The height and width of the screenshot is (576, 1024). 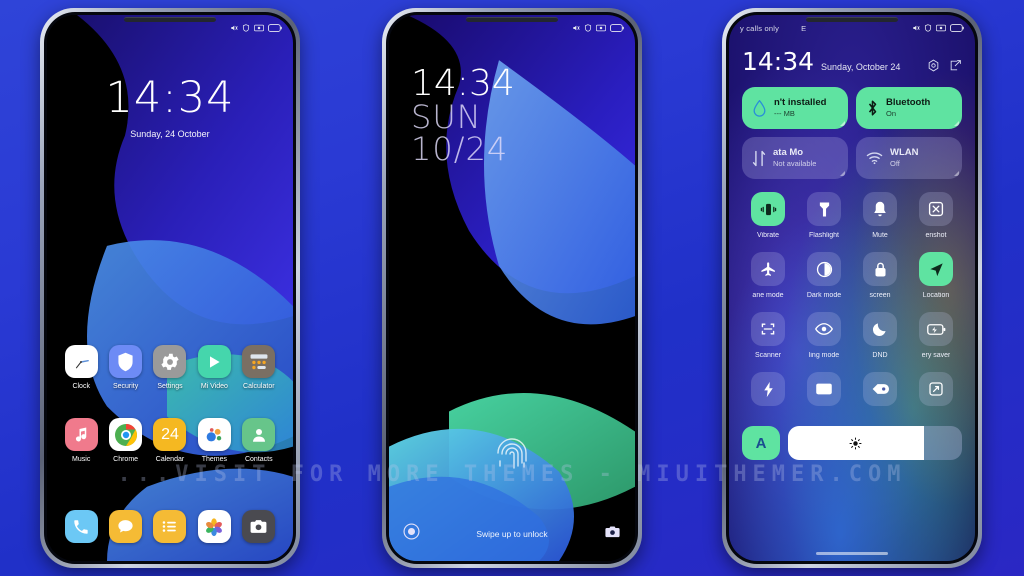 What do you see at coordinates (824, 335) in the screenshot?
I see `toggle-reading-mode: ling mode` at bounding box center [824, 335].